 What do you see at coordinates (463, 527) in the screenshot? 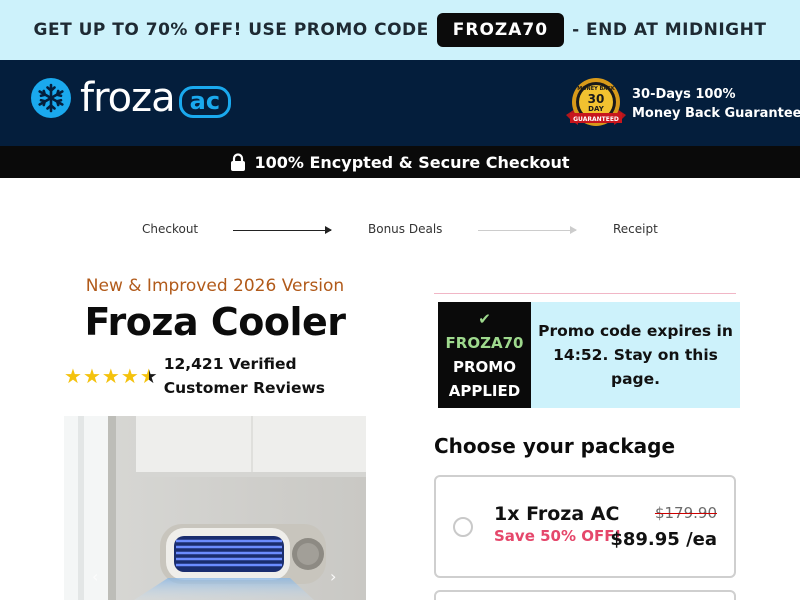
I see `package-radio` at bounding box center [463, 527].